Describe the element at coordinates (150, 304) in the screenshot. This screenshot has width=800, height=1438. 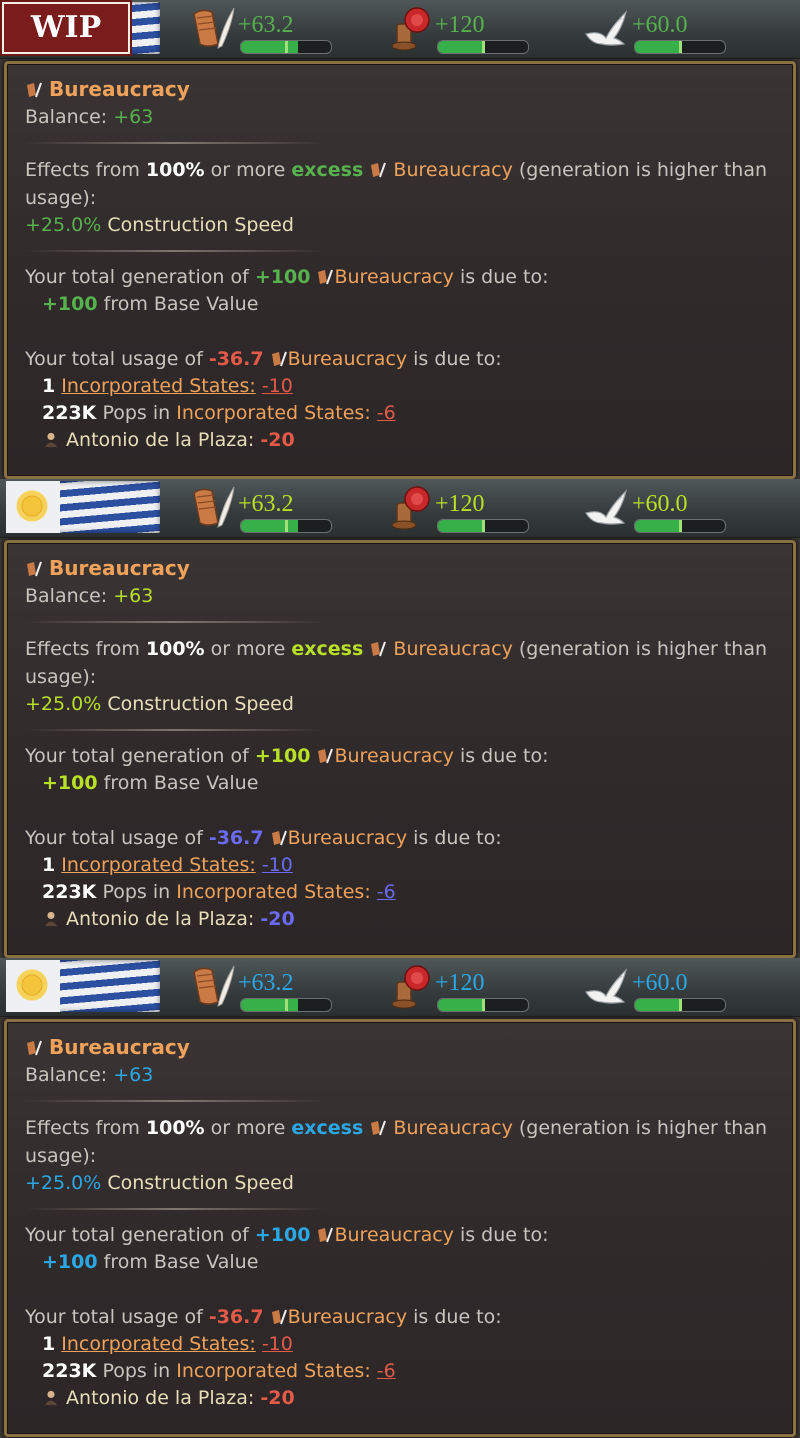
I see `base-value-line: +100 from Base Value` at that location.